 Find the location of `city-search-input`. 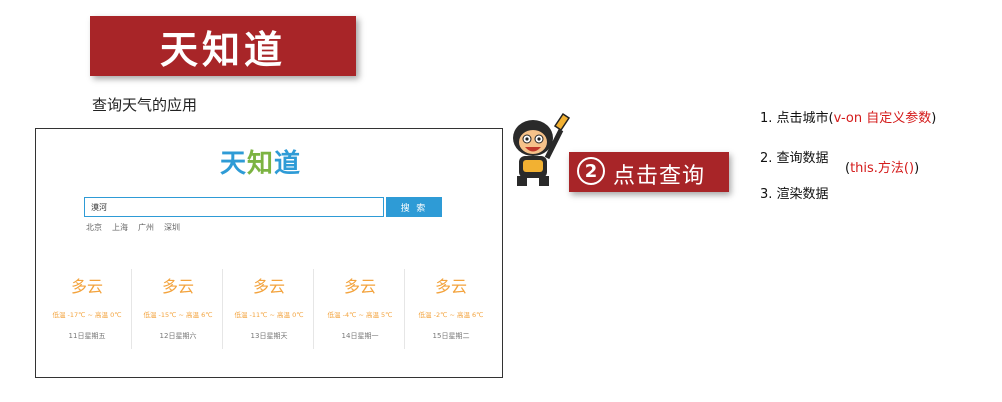

city-search-input is located at coordinates (234, 207).